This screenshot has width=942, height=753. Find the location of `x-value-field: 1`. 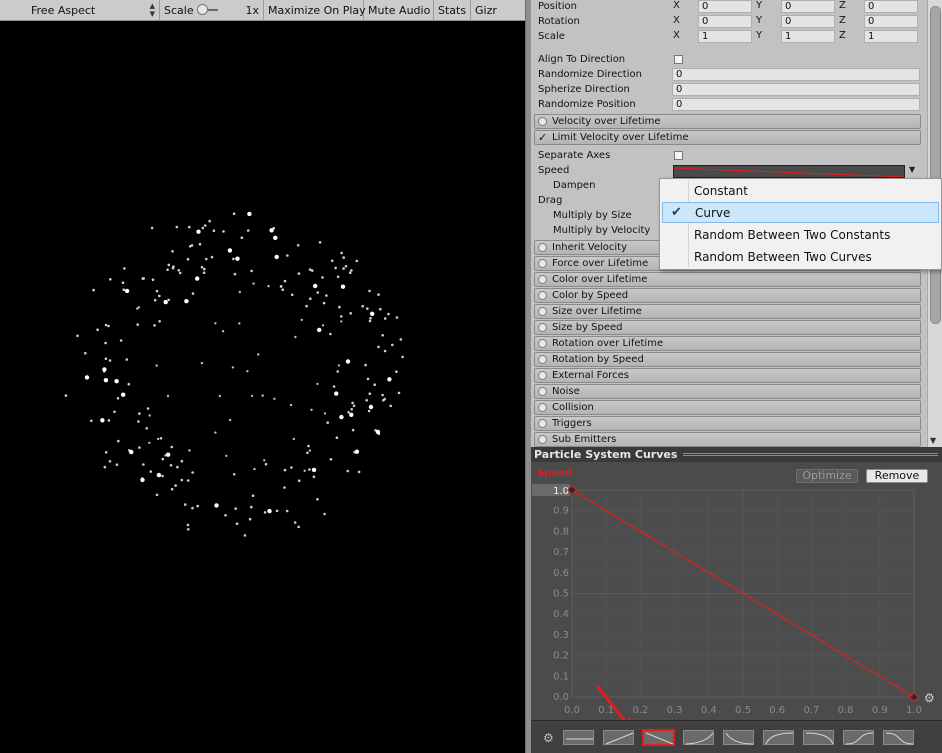

x-value-field: 1 is located at coordinates (725, 36).